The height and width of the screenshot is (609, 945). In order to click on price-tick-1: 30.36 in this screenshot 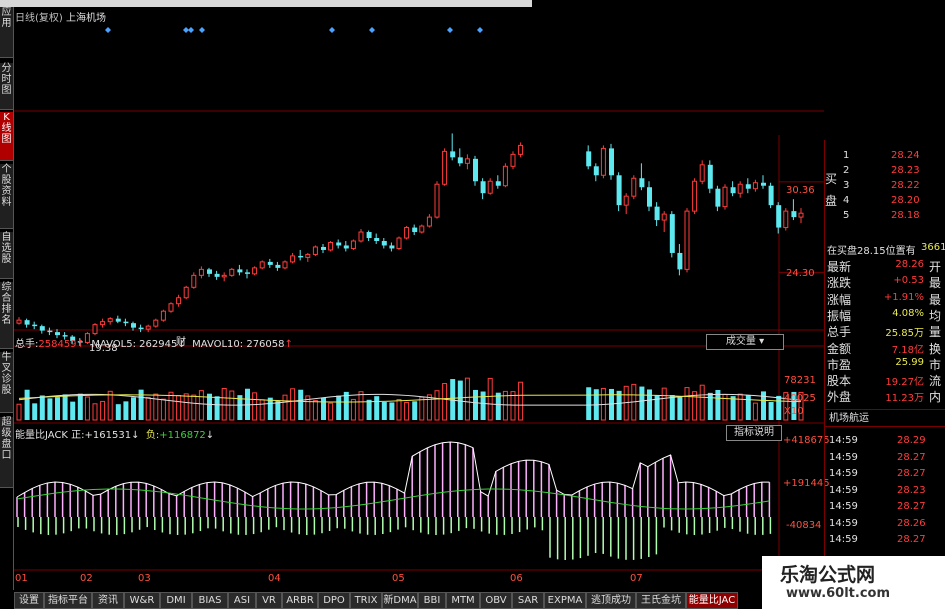, I will do `click(800, 190)`.